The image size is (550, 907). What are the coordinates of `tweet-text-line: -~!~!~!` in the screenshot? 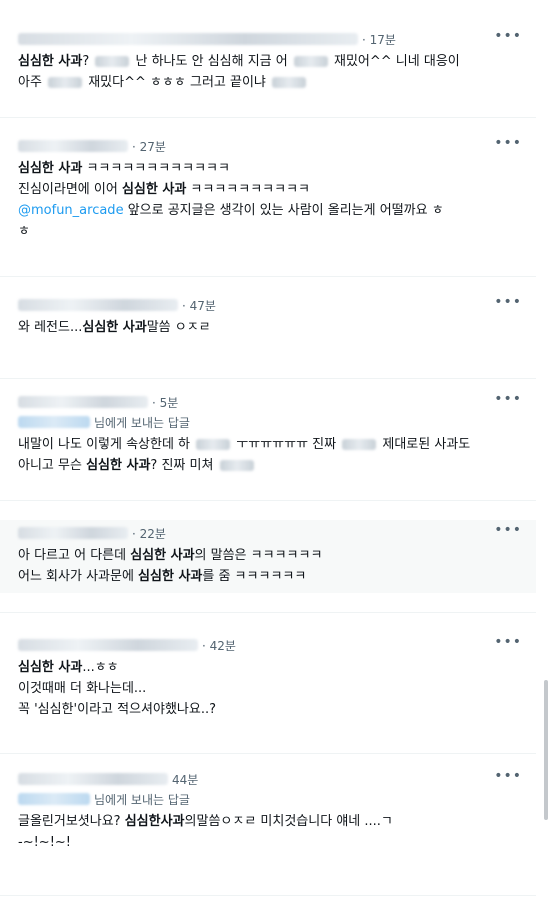 It's located at (270, 842).